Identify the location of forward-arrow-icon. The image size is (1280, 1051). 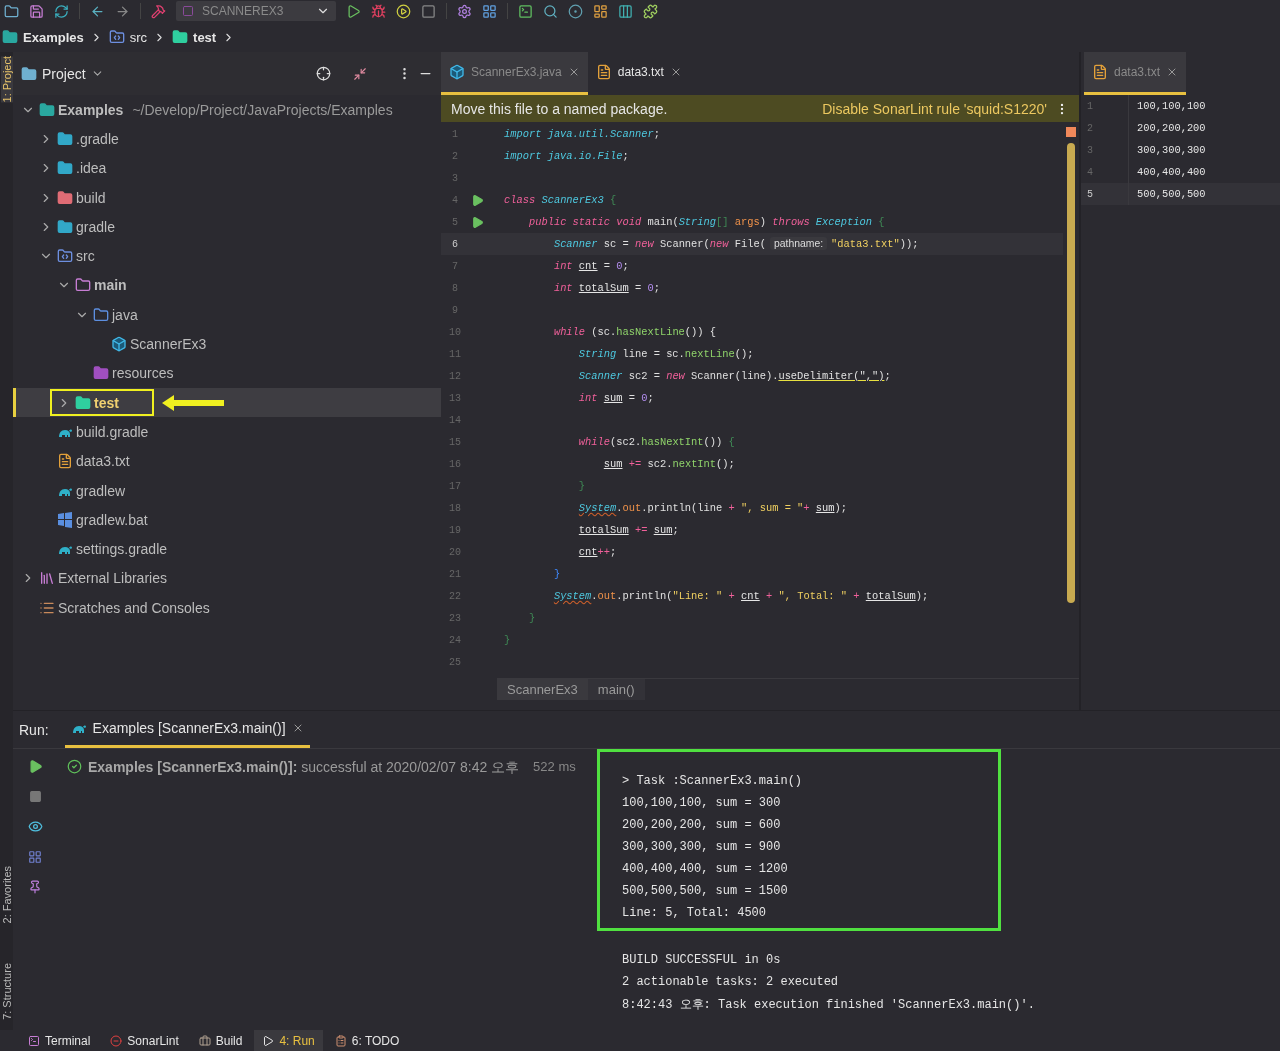
(122, 11).